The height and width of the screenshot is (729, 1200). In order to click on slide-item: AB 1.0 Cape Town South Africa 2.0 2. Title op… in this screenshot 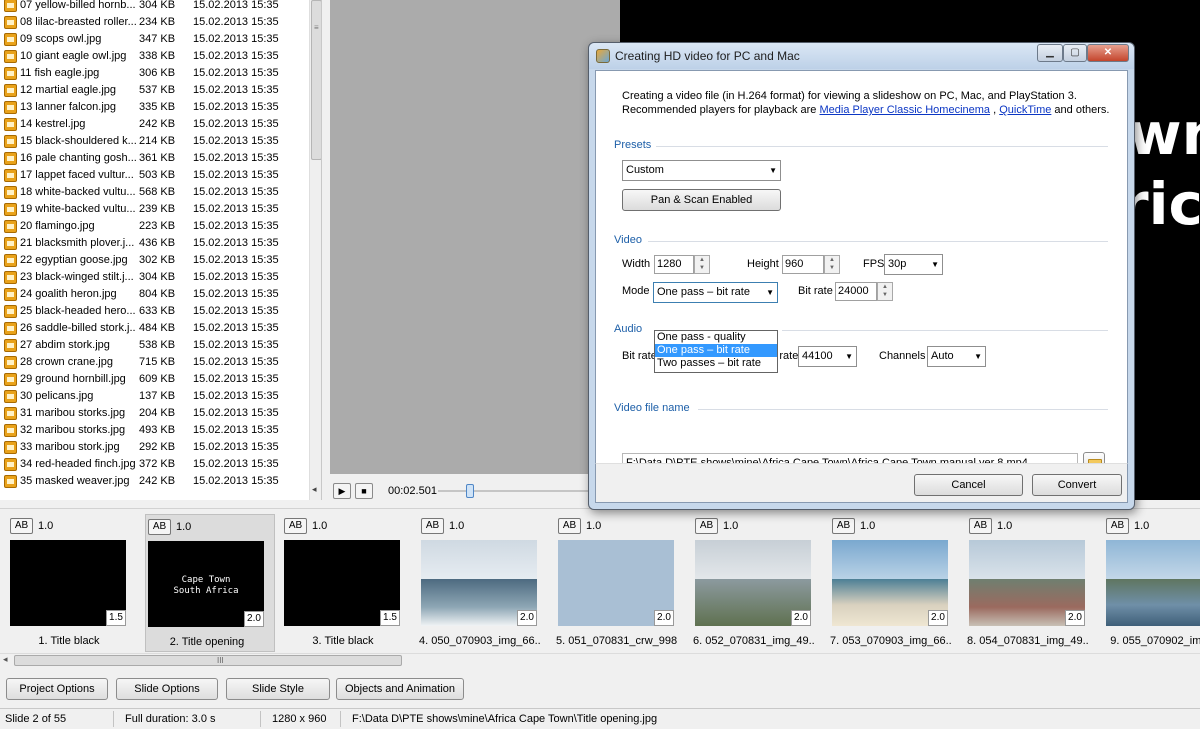, I will do `click(210, 583)`.